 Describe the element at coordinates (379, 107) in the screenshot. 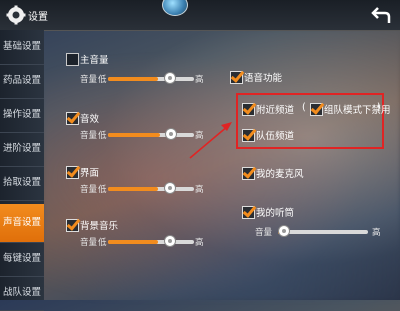

I see `paren-close: )` at that location.